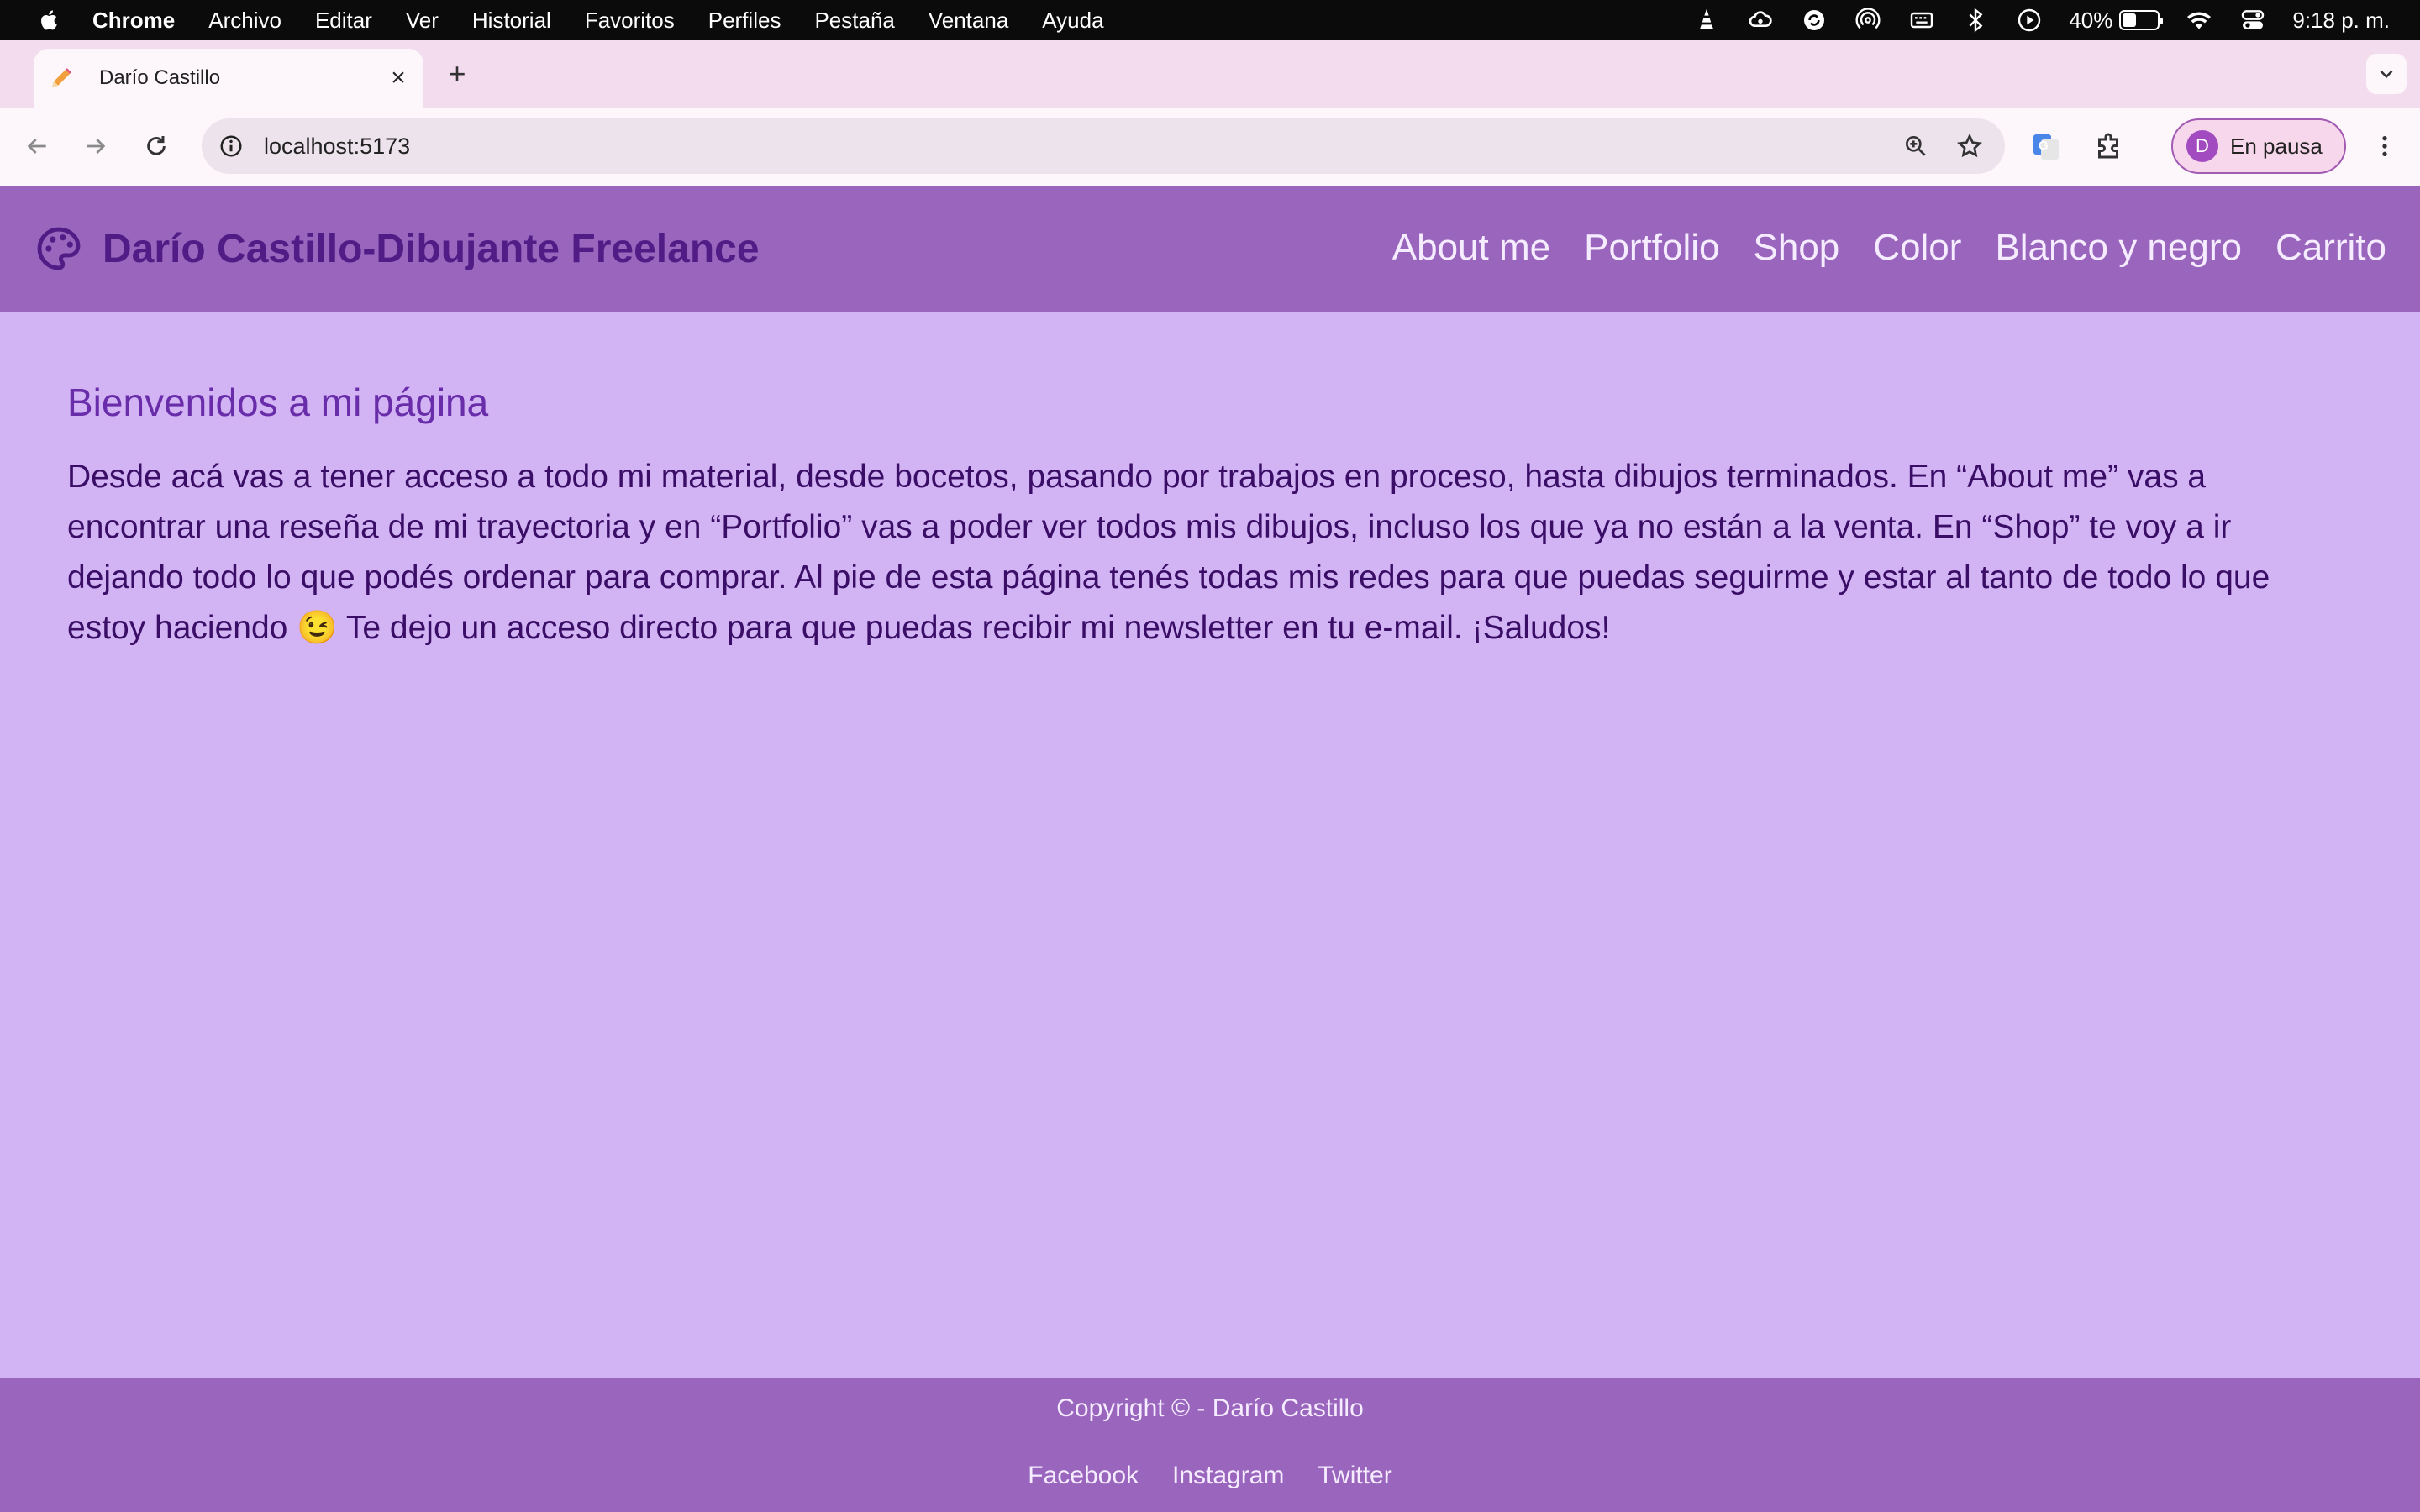  I want to click on site-brand: Darío Castillo-Dibujante Freelance, so click(397, 248).